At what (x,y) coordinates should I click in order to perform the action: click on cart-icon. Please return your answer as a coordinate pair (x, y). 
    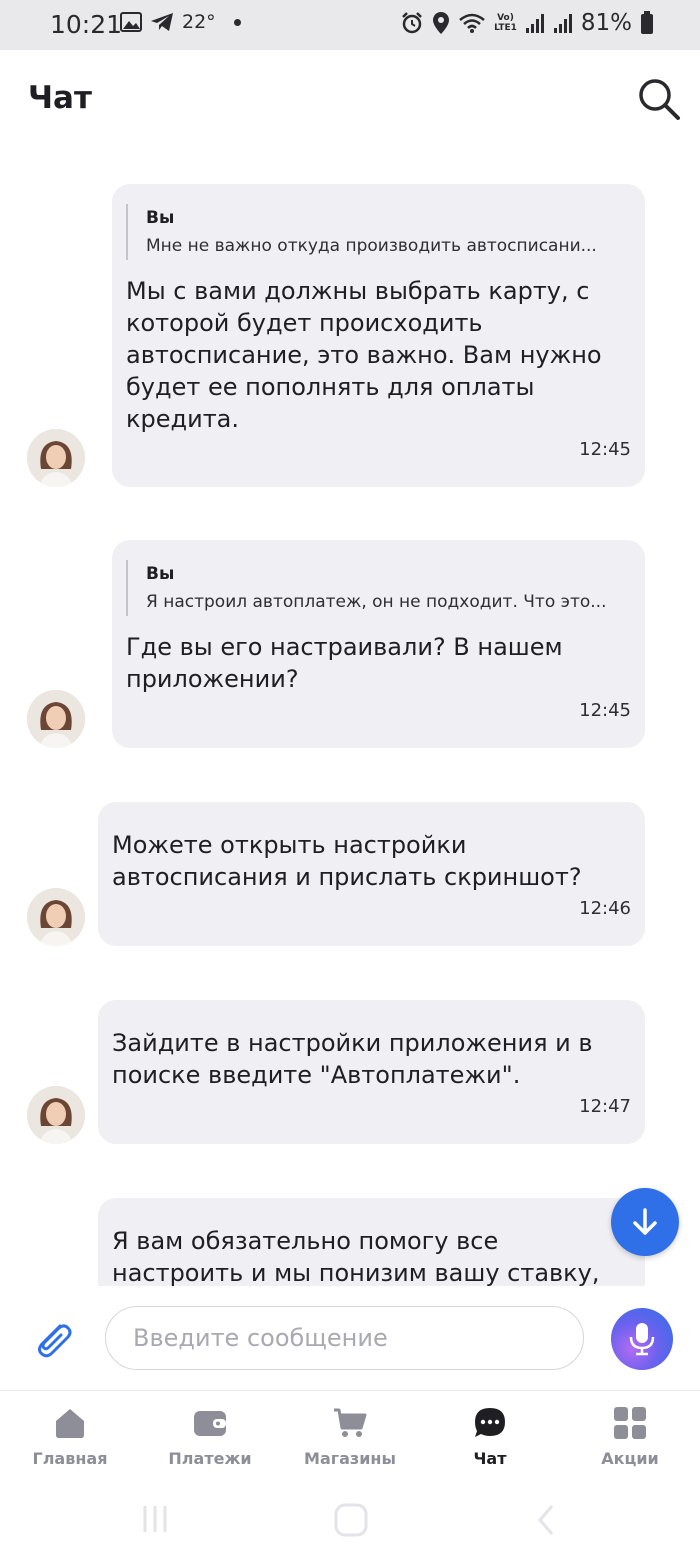
    Looking at the image, I should click on (350, 1423).